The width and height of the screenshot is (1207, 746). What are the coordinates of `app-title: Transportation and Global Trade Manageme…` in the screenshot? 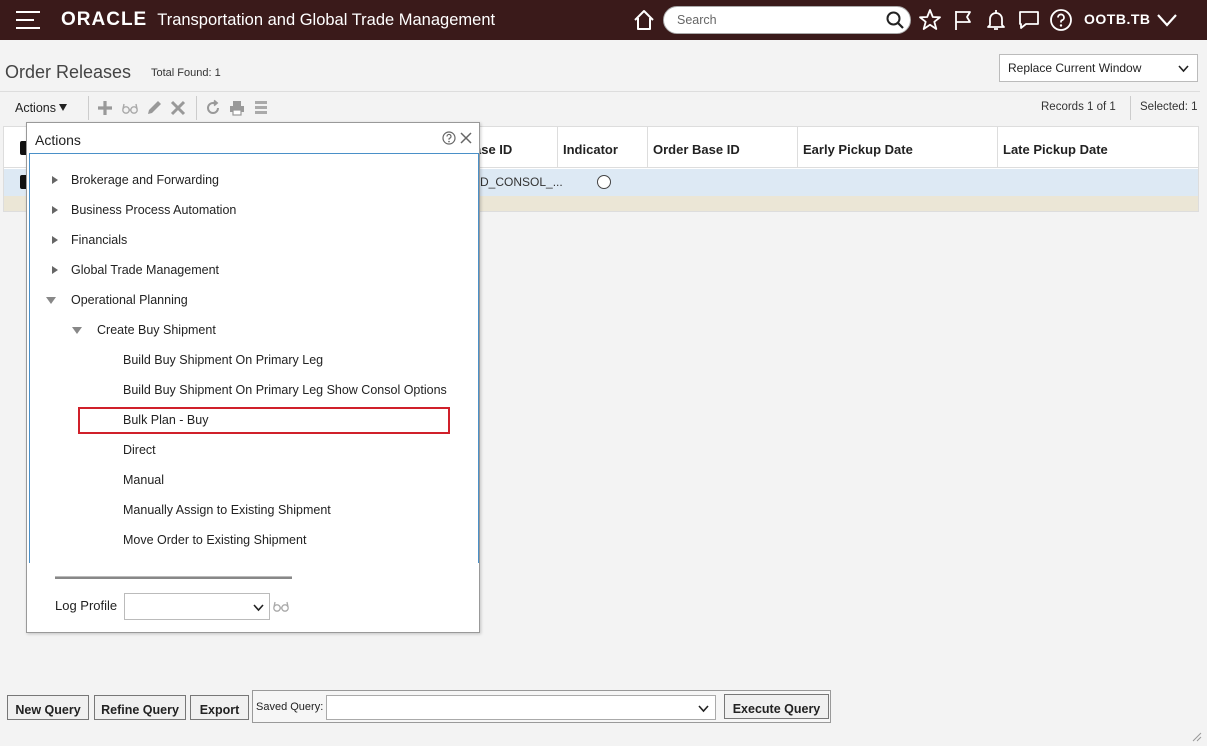 It's located at (326, 19).